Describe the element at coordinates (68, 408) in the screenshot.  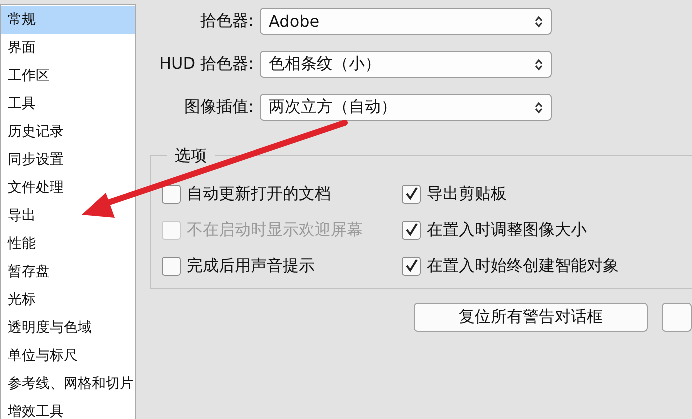
I see `sidebar-item: 增效工具` at that location.